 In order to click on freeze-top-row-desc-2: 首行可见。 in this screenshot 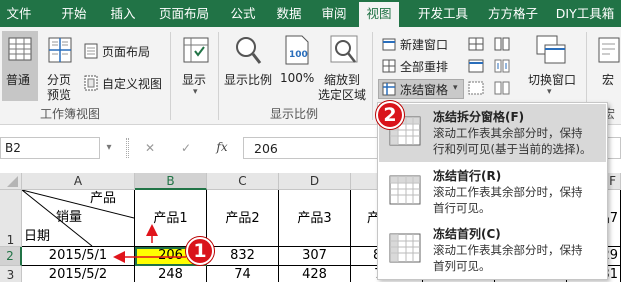, I will do `click(462, 208)`.